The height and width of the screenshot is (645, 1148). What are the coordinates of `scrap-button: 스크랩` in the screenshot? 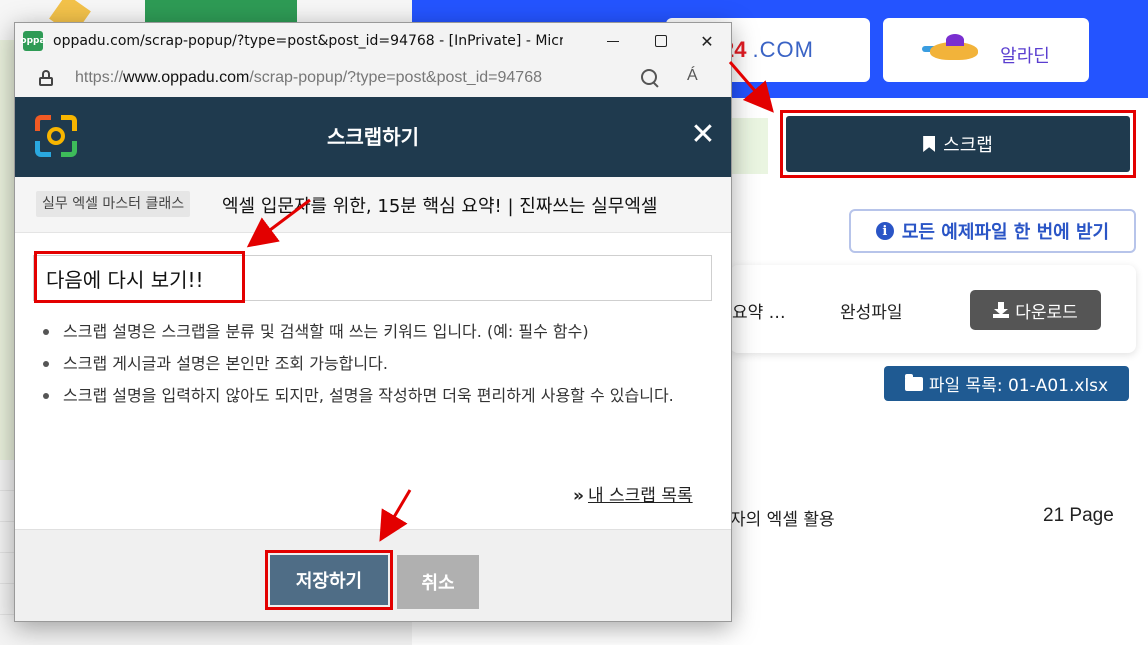 It's located at (958, 144).